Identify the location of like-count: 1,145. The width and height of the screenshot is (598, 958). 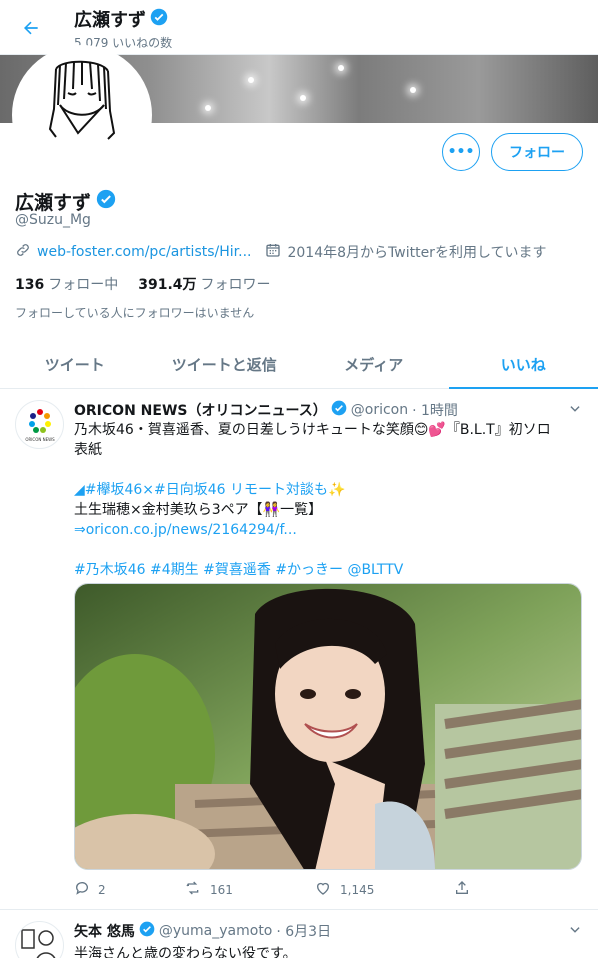
(357, 889).